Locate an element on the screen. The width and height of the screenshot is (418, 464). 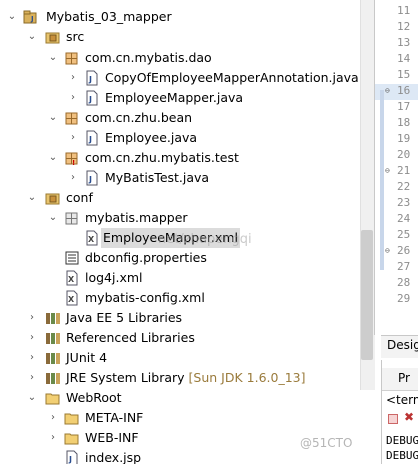
tree-item-file-log4j: X log4j.xml is located at coordinates (180, 278).